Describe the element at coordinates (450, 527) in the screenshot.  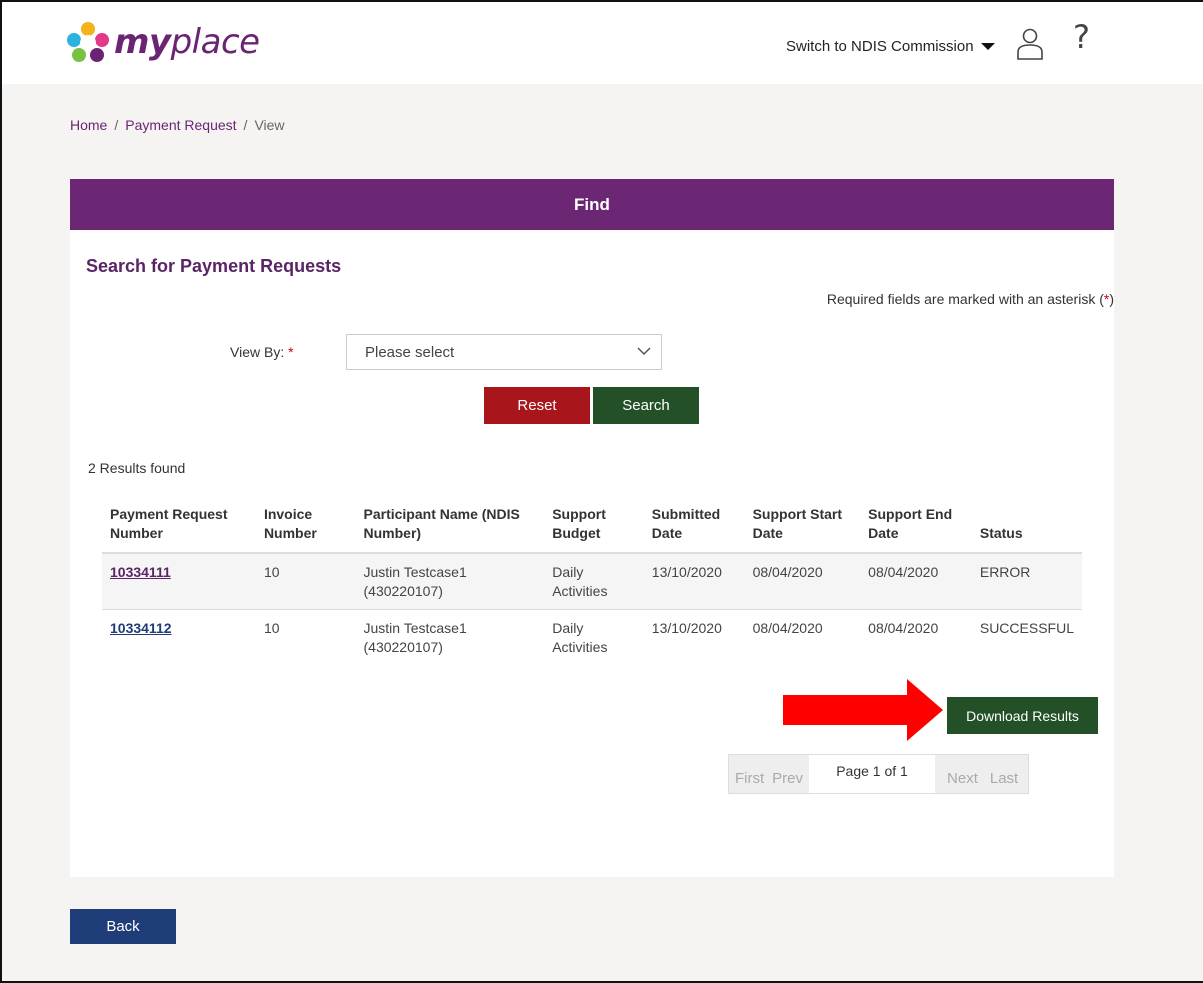
I see `column-header-participant-name: Participant Name (NDIS Number)` at that location.